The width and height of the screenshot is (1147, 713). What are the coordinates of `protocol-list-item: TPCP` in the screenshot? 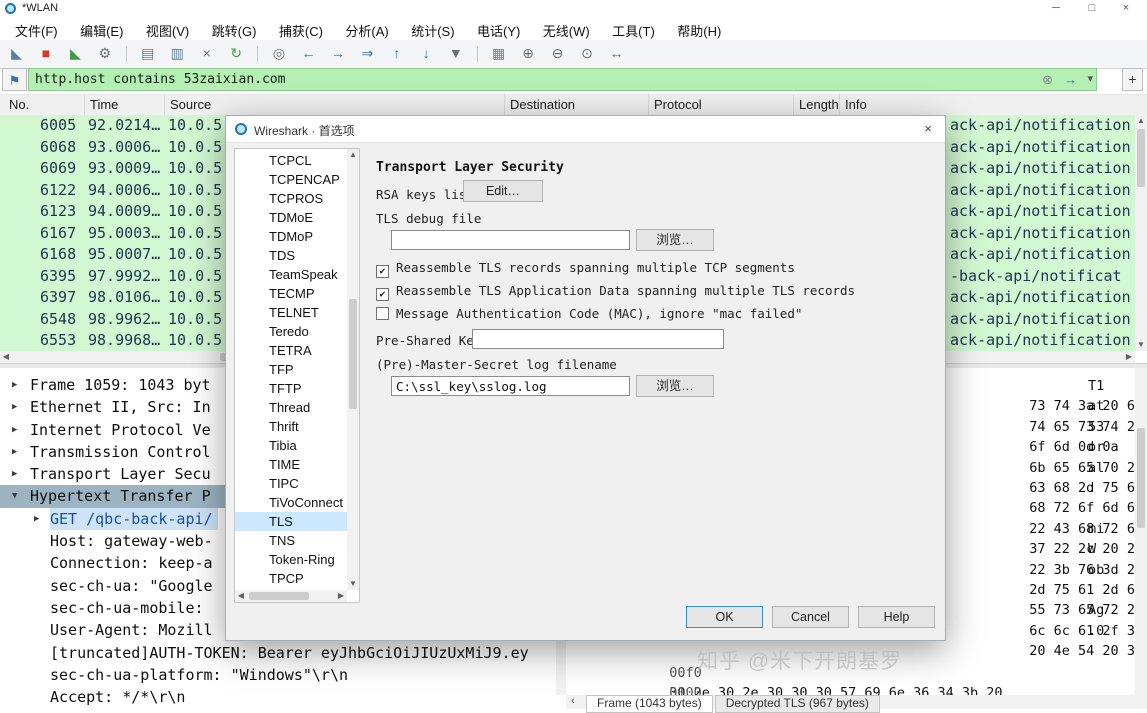 It's located at (291, 578).